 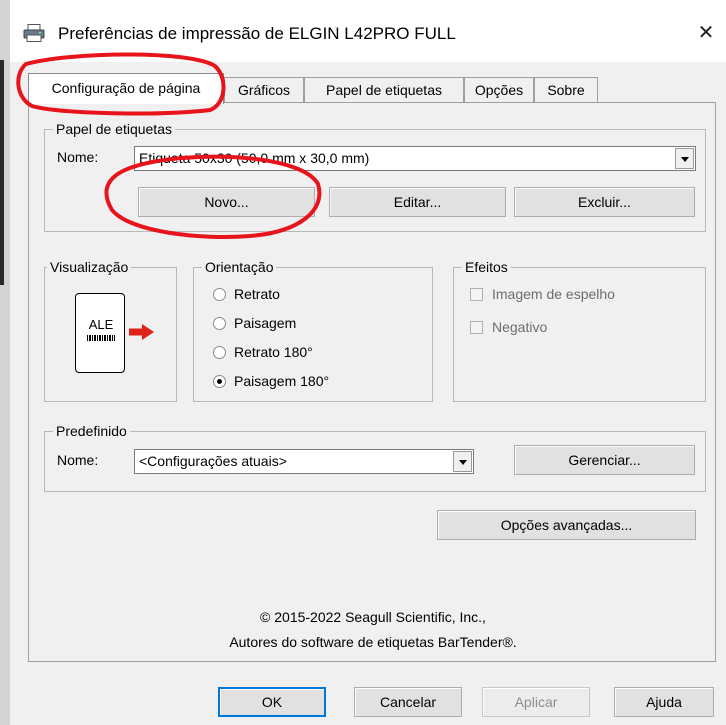 What do you see at coordinates (272, 702) in the screenshot?
I see `ok-button: OK` at bounding box center [272, 702].